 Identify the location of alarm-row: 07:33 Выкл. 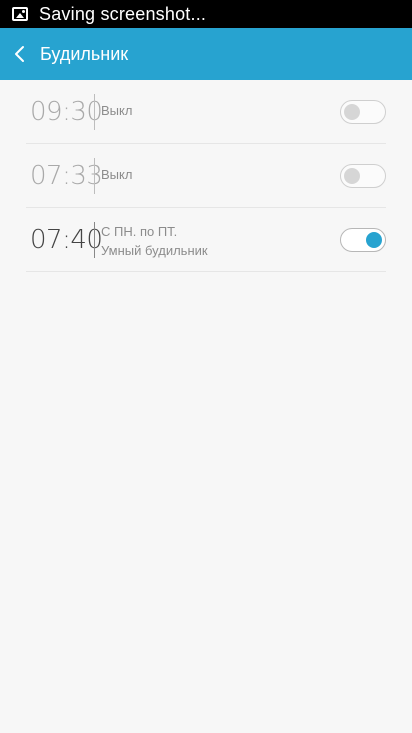
(206, 176).